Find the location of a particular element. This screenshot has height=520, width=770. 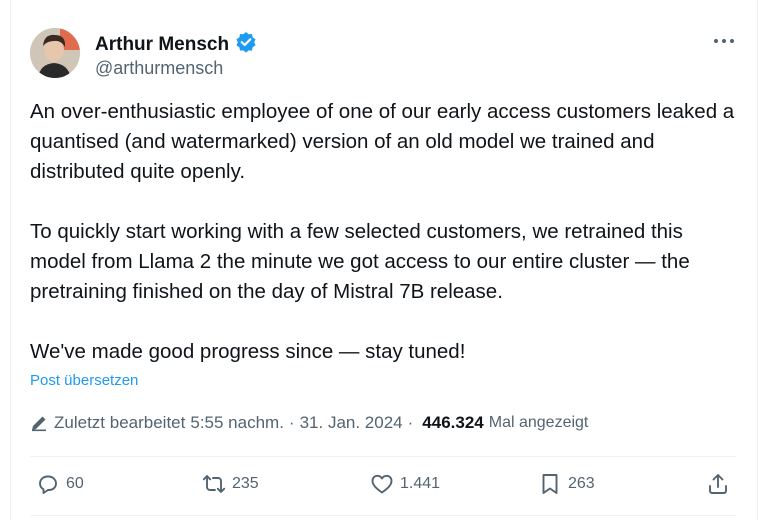

views-label: Mal angezeigt is located at coordinates (538, 422).